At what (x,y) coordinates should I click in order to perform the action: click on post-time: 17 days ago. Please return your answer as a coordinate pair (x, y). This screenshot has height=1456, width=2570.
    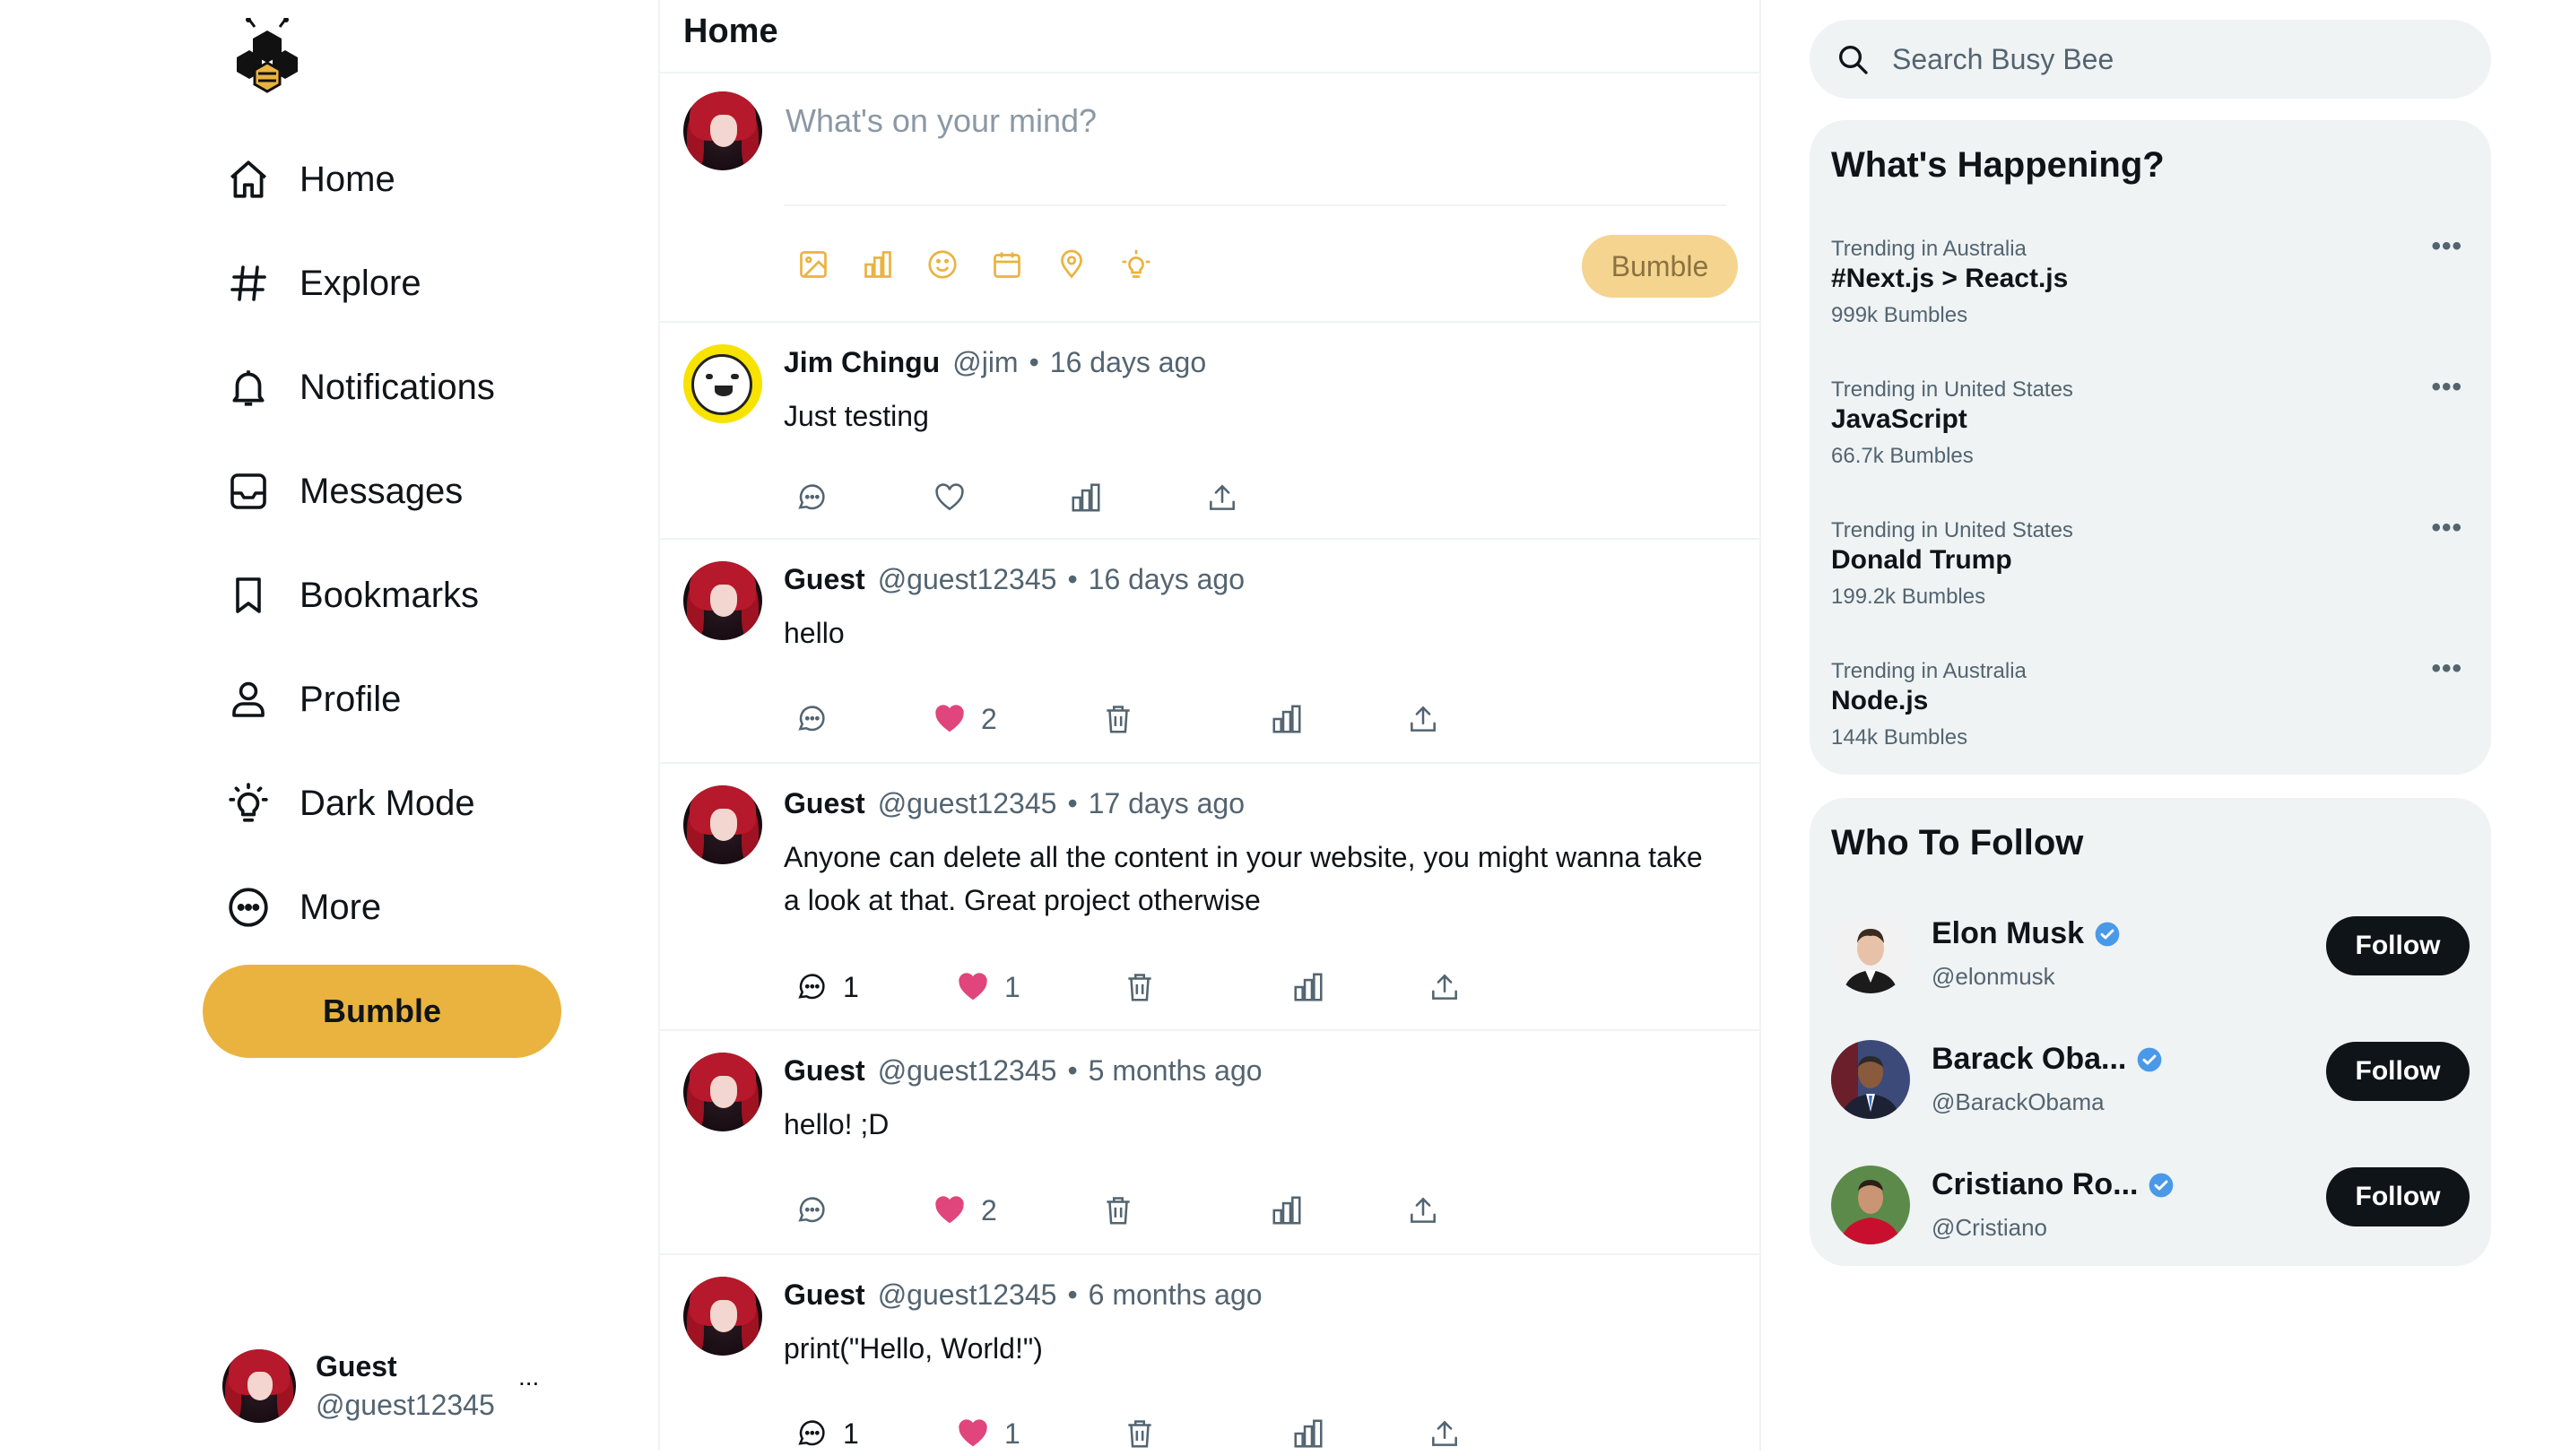
    Looking at the image, I should click on (1166, 803).